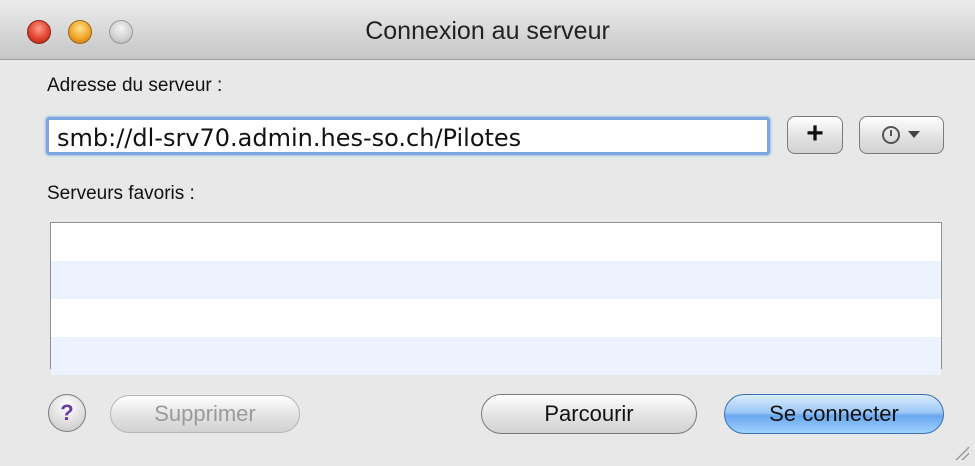 Image resolution: width=975 pixels, height=466 pixels. What do you see at coordinates (914, 134) in the screenshot?
I see `chevron-down-icon` at bounding box center [914, 134].